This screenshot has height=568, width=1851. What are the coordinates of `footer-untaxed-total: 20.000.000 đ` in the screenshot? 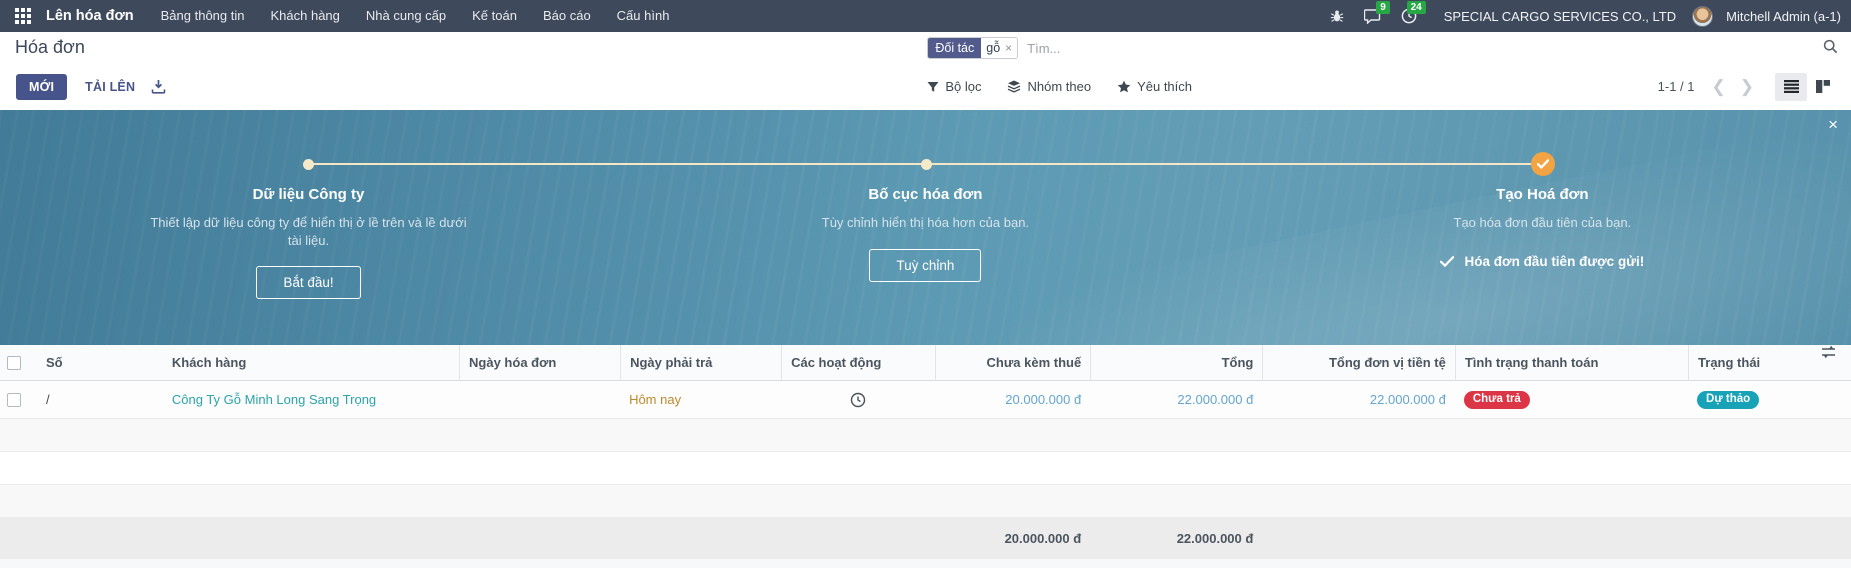 It's located at (1043, 538).